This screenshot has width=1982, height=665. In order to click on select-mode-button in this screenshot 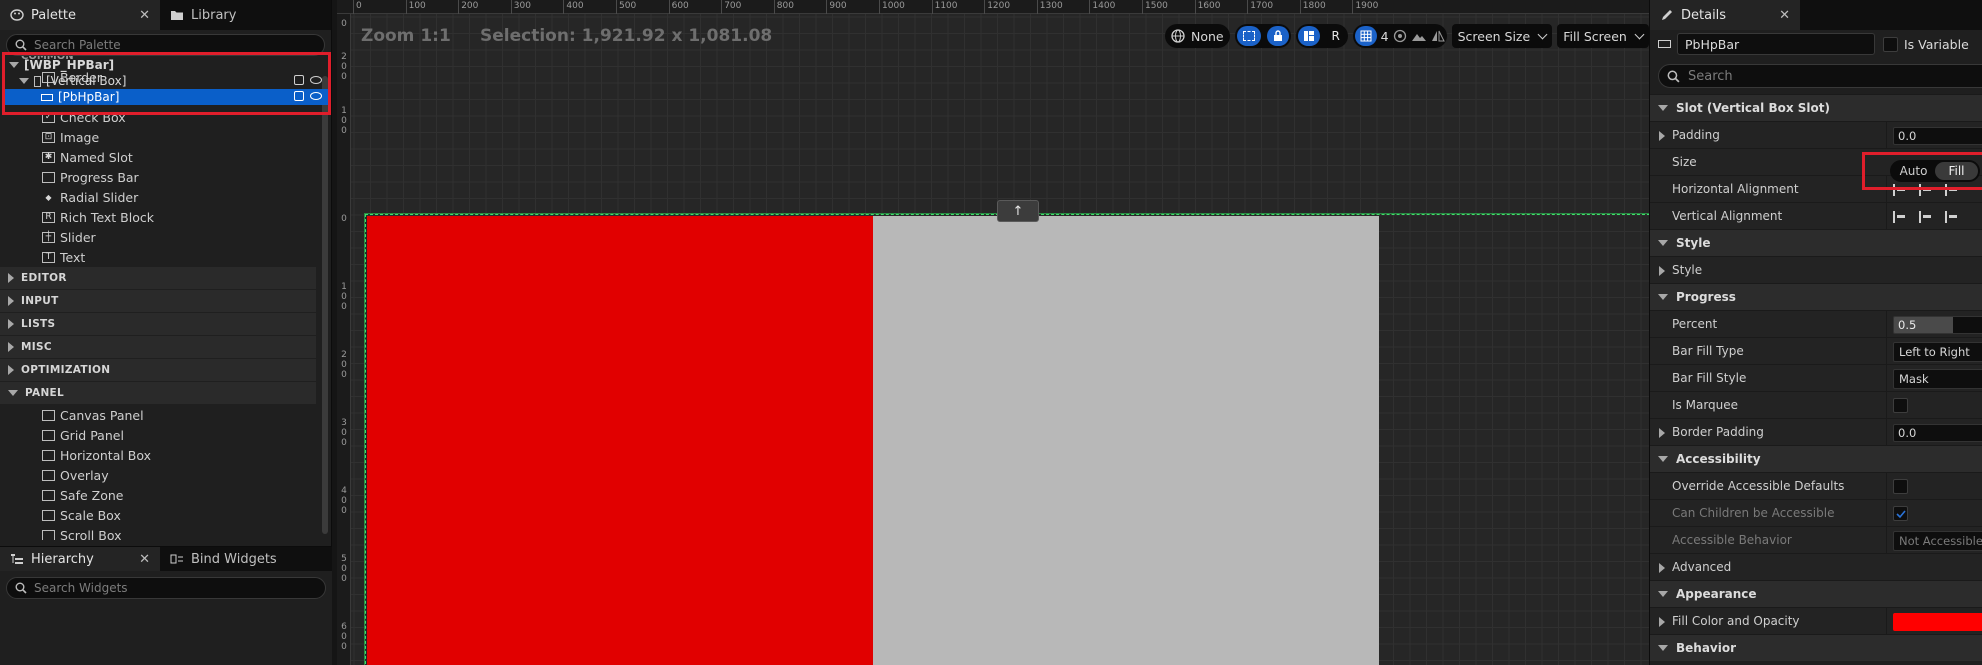, I will do `click(1248, 36)`.